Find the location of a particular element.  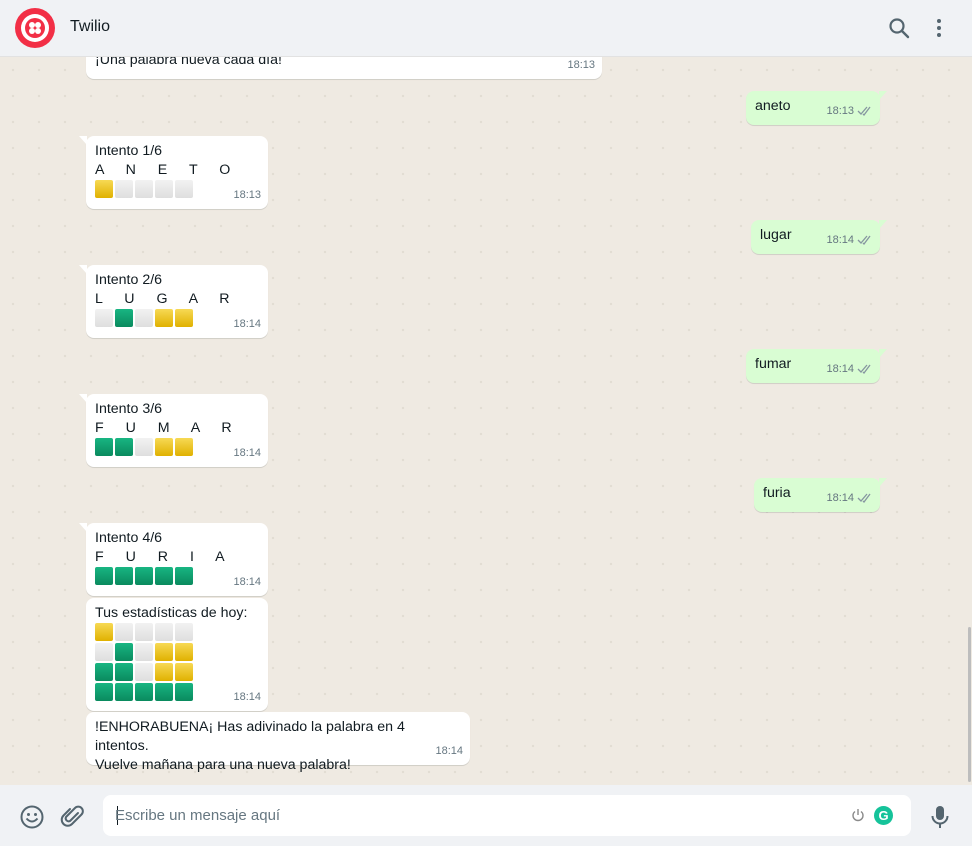

microphone-icon is located at coordinates (940, 817).